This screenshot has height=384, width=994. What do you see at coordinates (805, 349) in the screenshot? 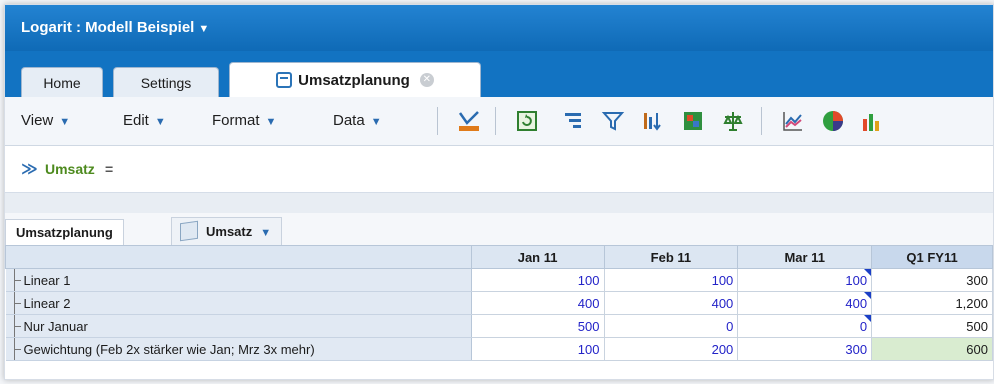
I see `value-cell: 300` at bounding box center [805, 349].